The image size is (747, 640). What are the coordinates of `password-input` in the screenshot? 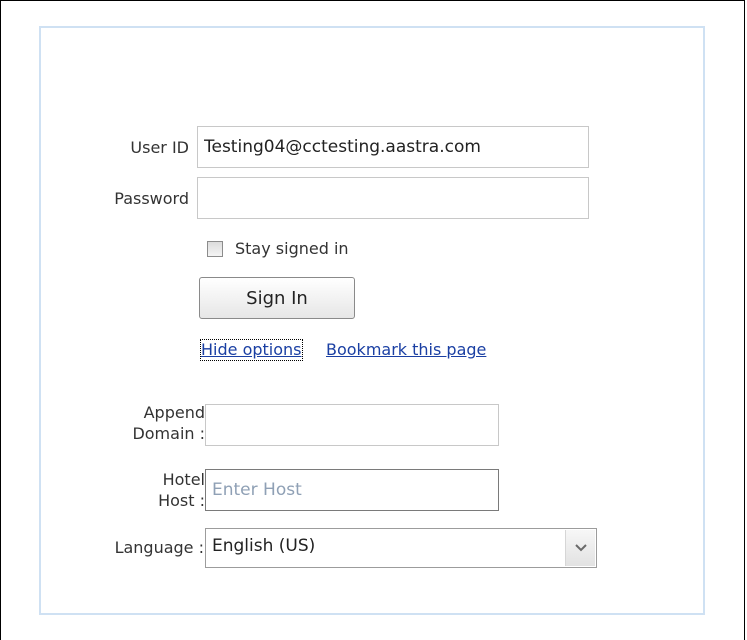 It's located at (393, 198).